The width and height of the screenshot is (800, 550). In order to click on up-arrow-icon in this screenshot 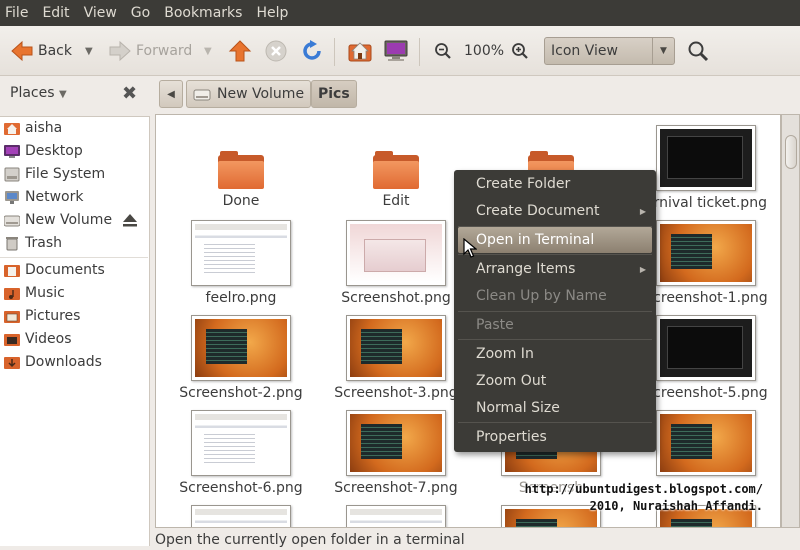, I will do `click(240, 51)`.